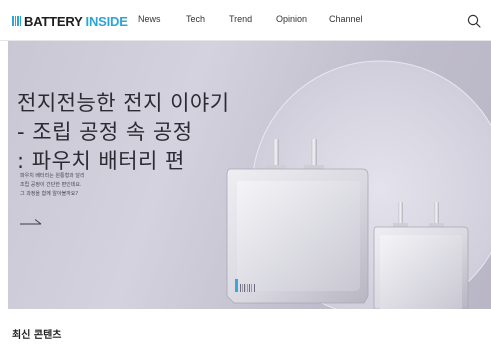 The width and height of the screenshot is (491, 352). I want to click on latest-content-heading: 최신 콘텐츠, so click(37, 335).